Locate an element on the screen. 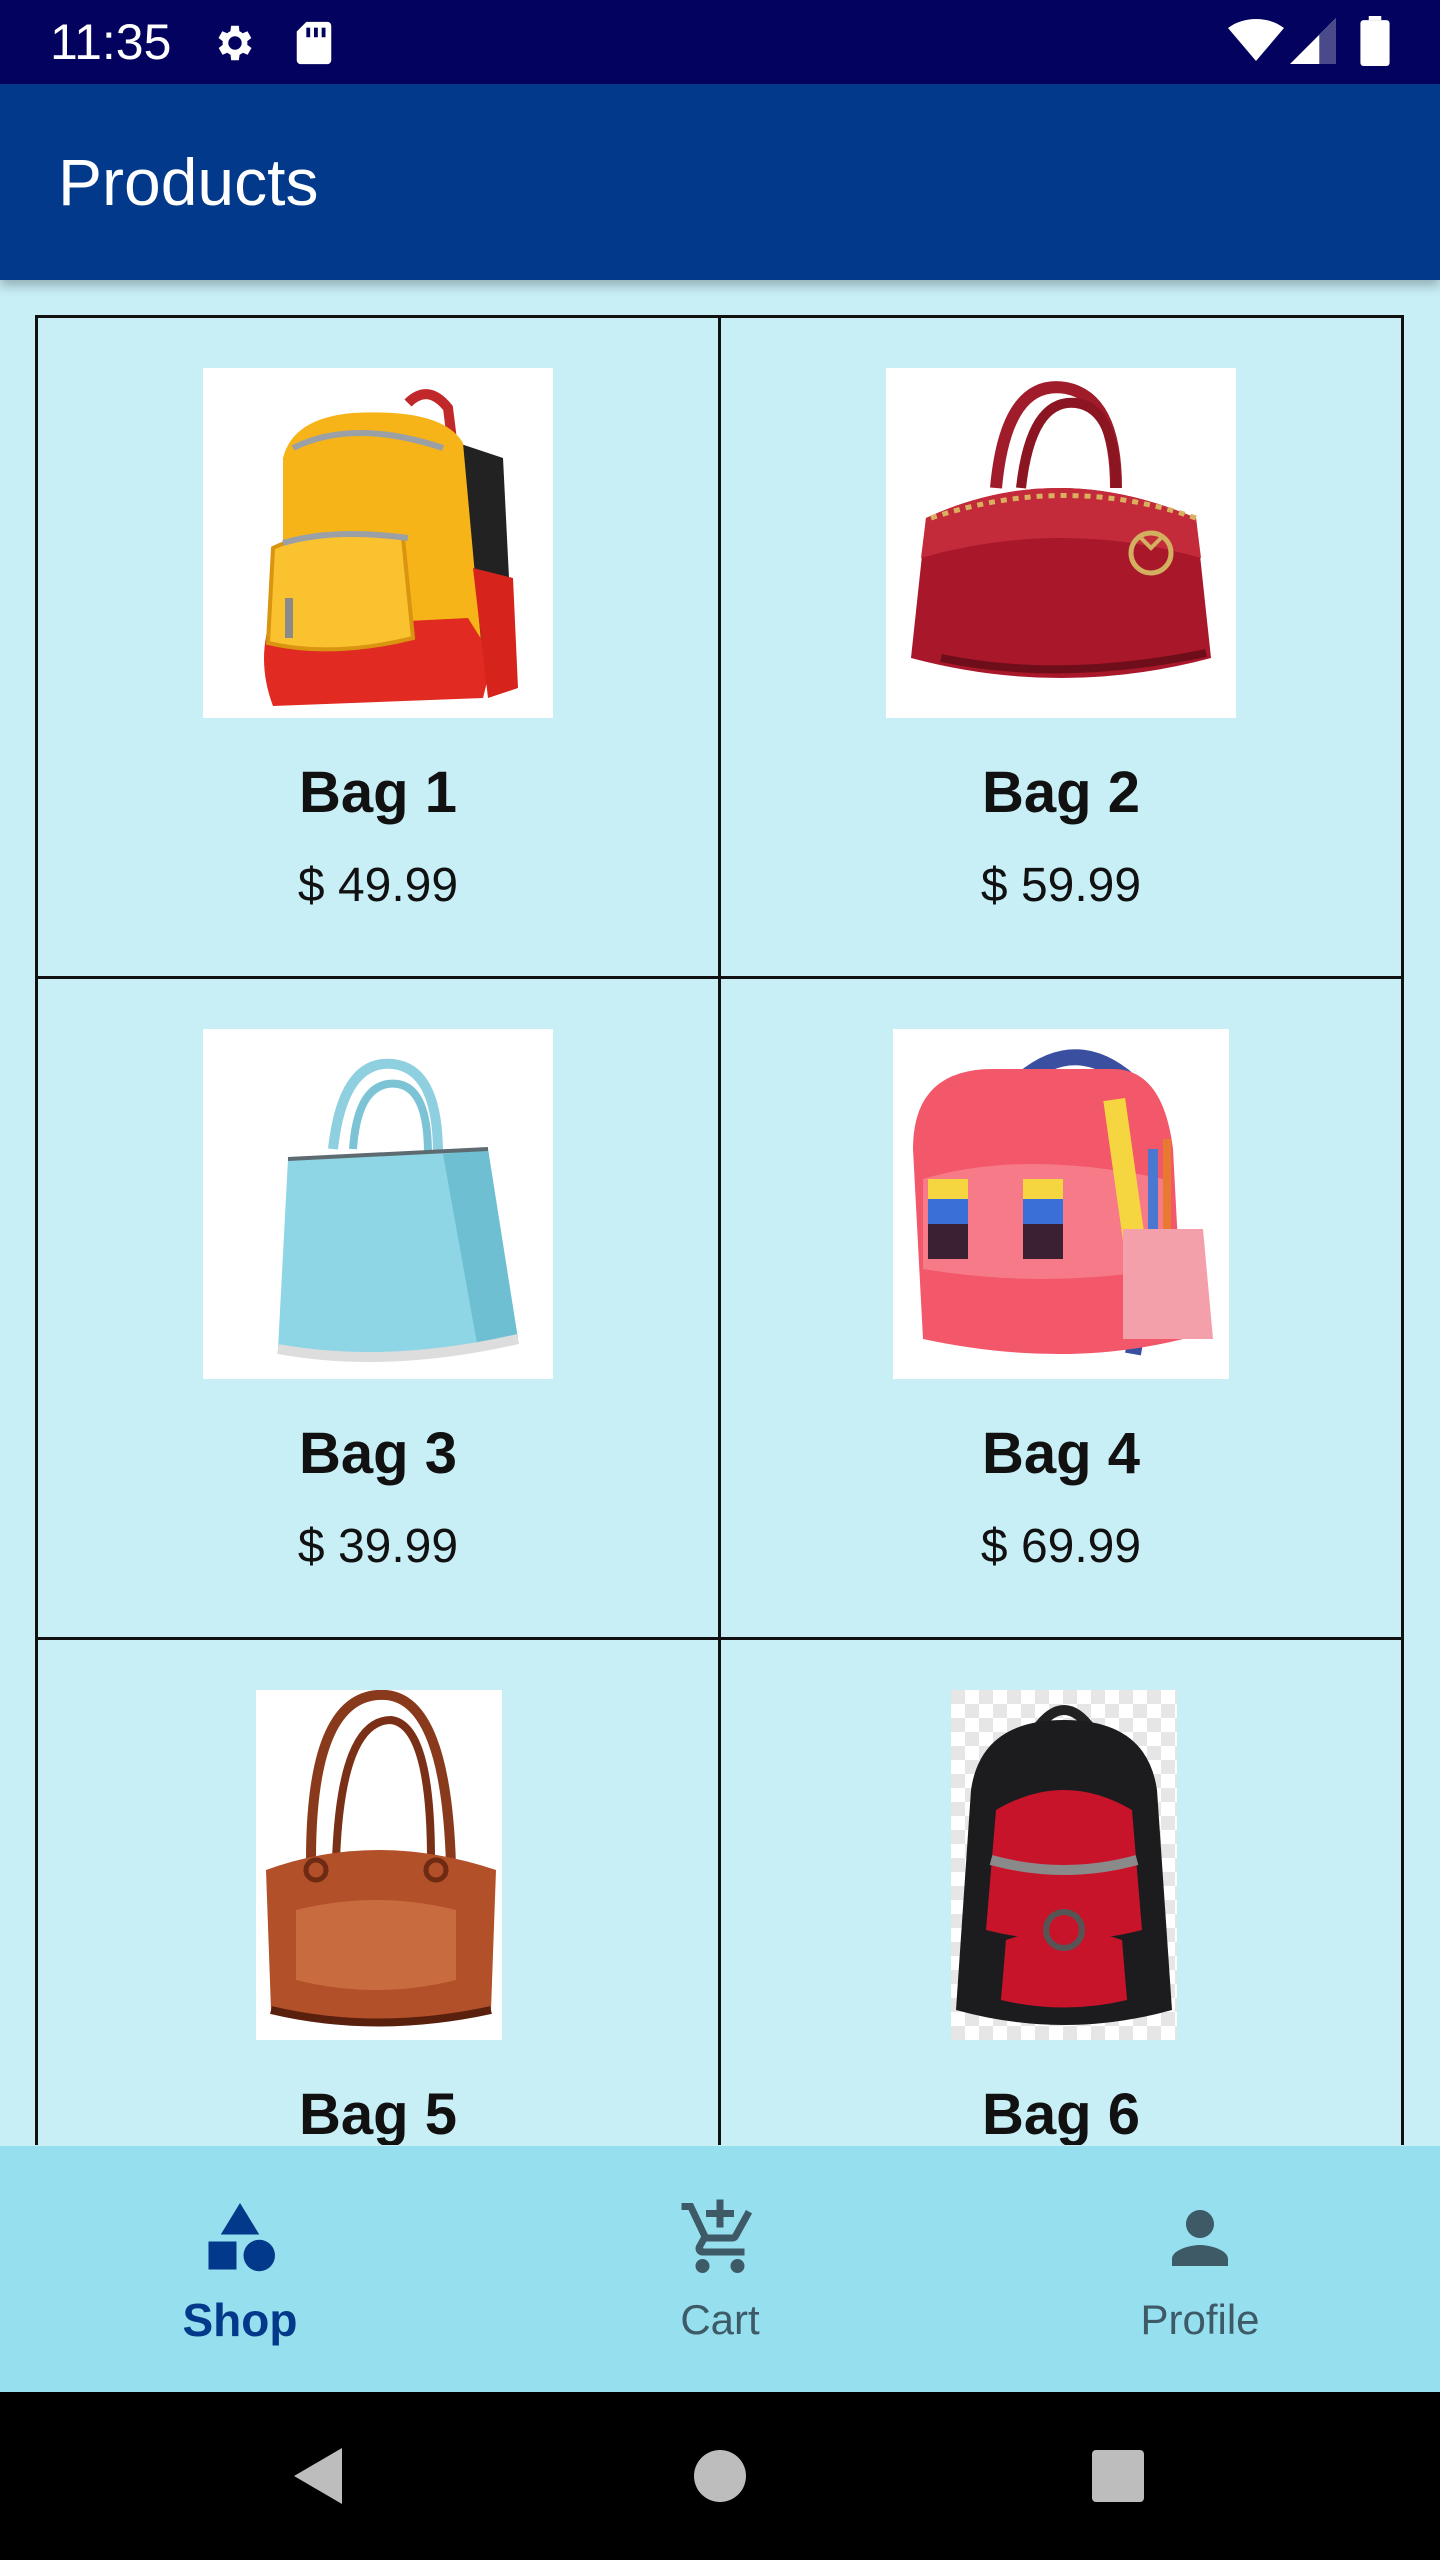 The image size is (1440, 2560). light-blue-tote-image is located at coordinates (378, 1204).